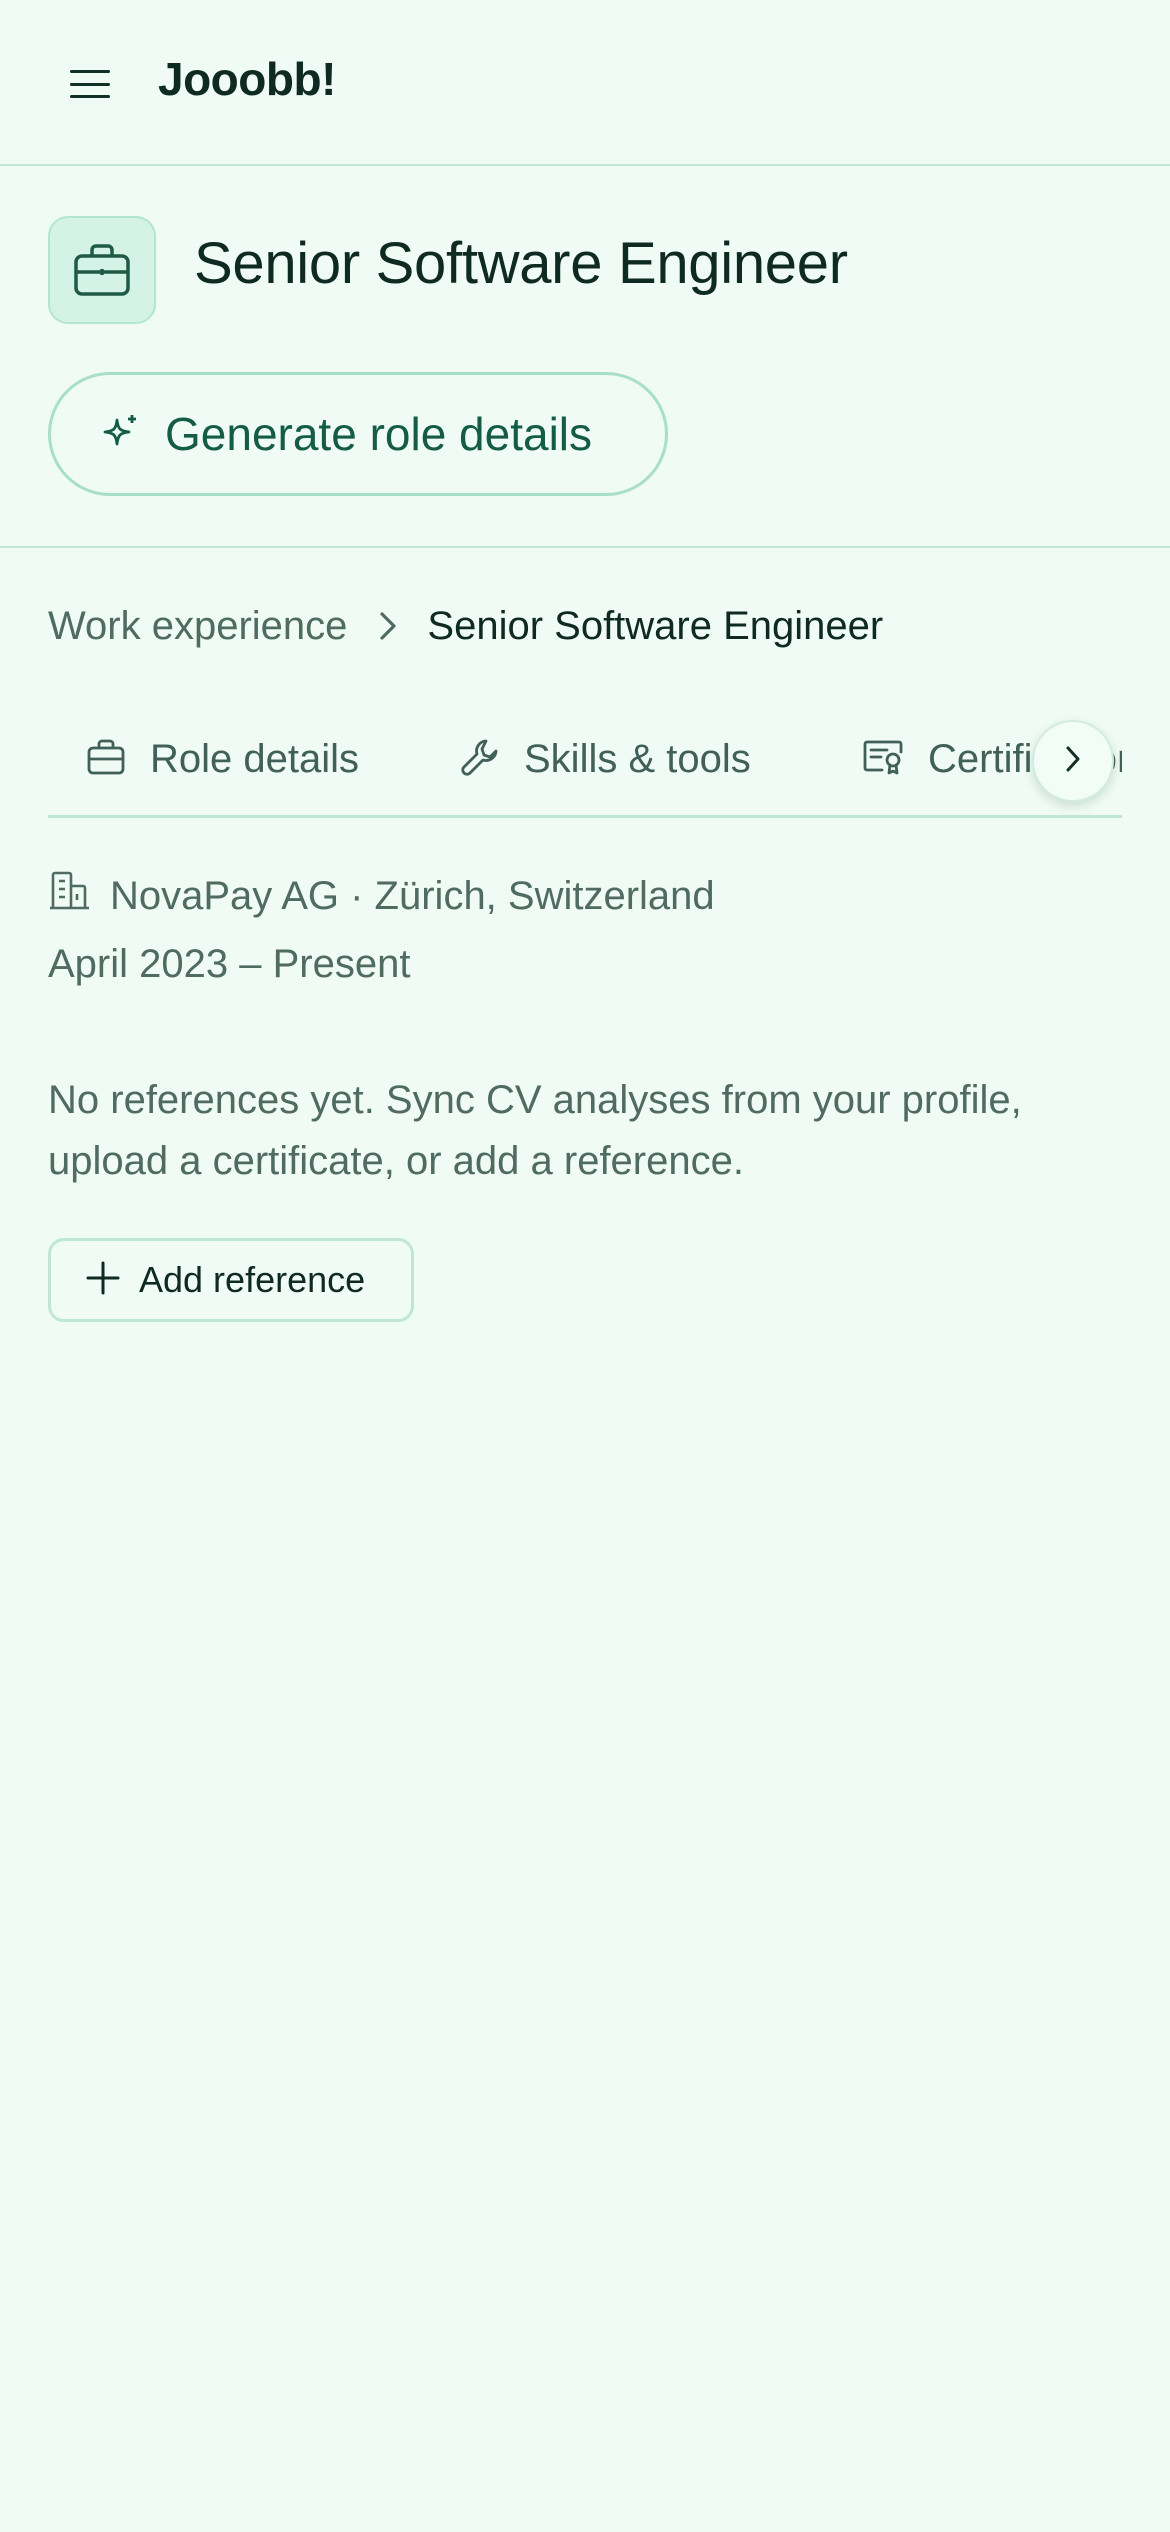  Describe the element at coordinates (247, 79) in the screenshot. I see `app-logo: Jooobb!` at that location.